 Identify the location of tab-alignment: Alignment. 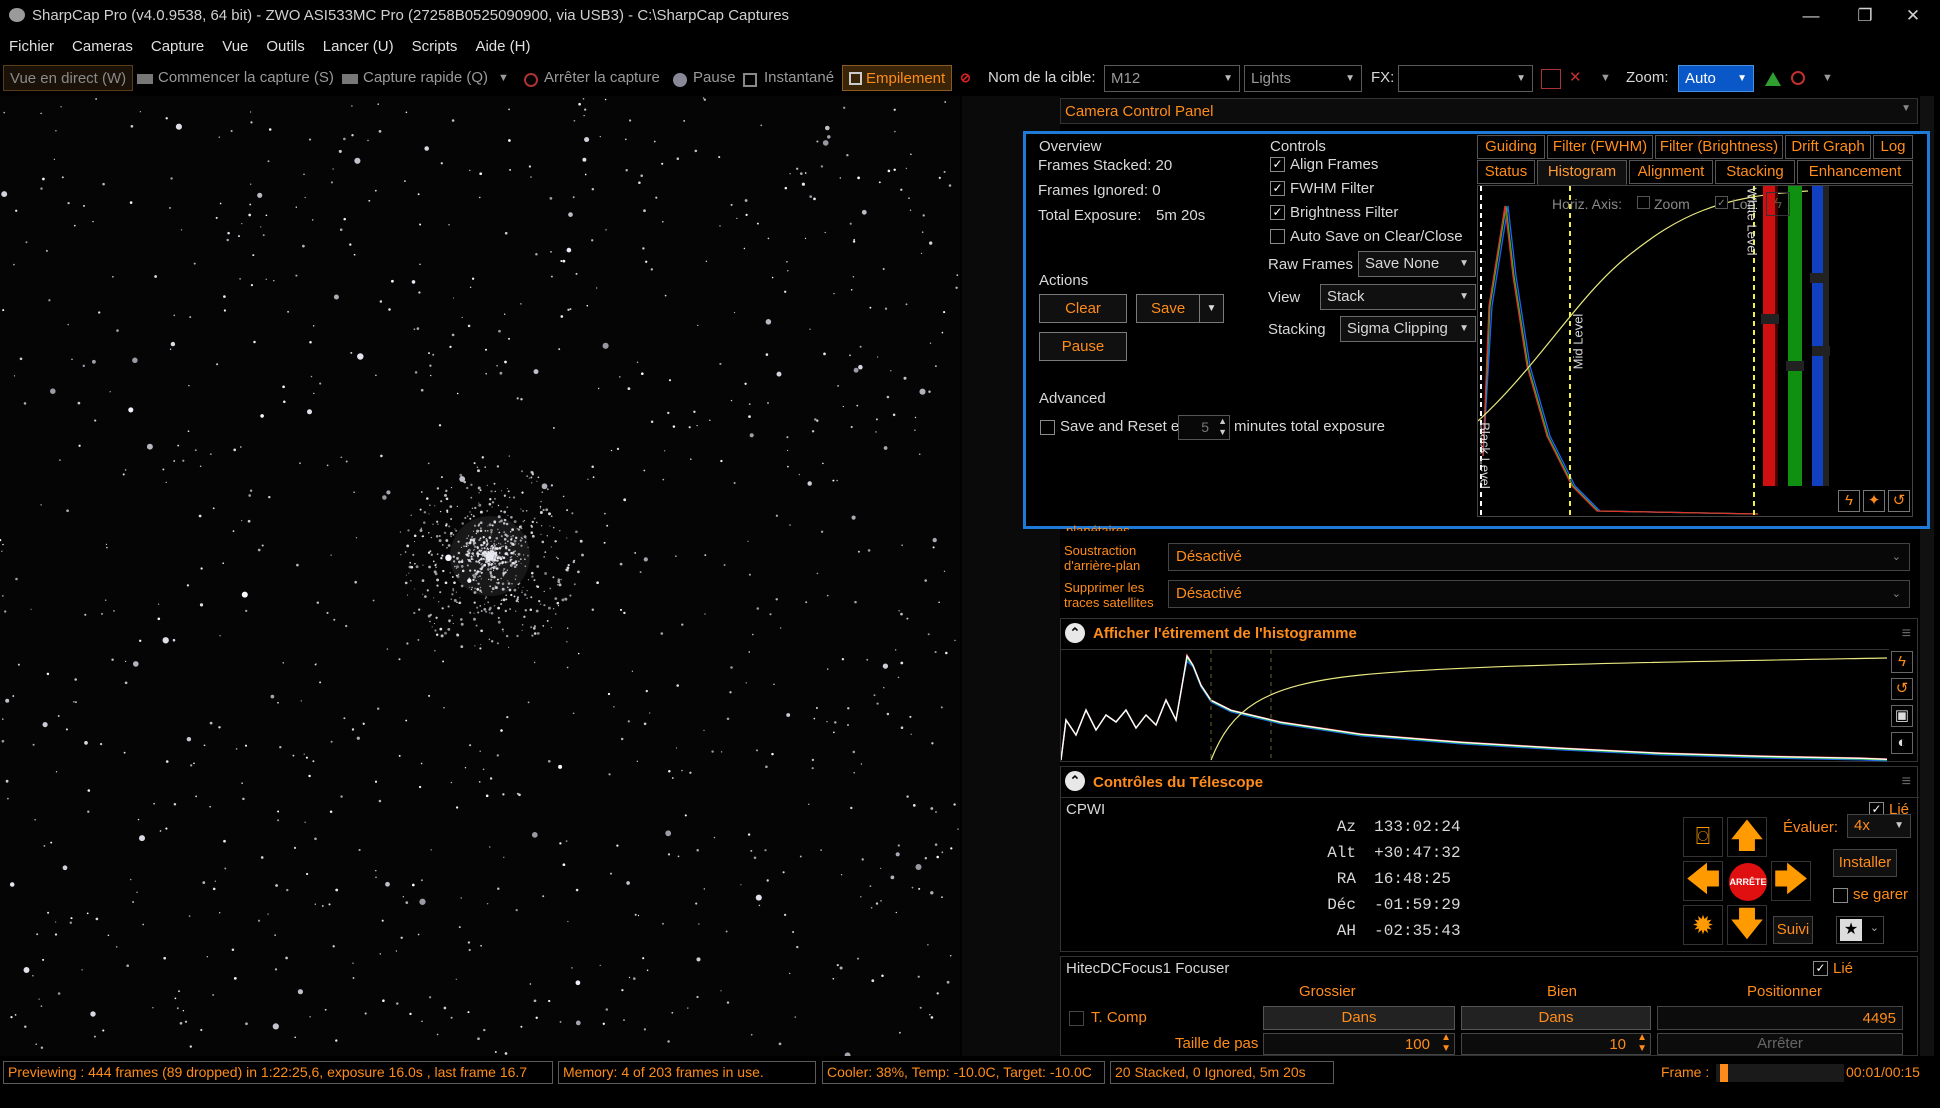
(1671, 172).